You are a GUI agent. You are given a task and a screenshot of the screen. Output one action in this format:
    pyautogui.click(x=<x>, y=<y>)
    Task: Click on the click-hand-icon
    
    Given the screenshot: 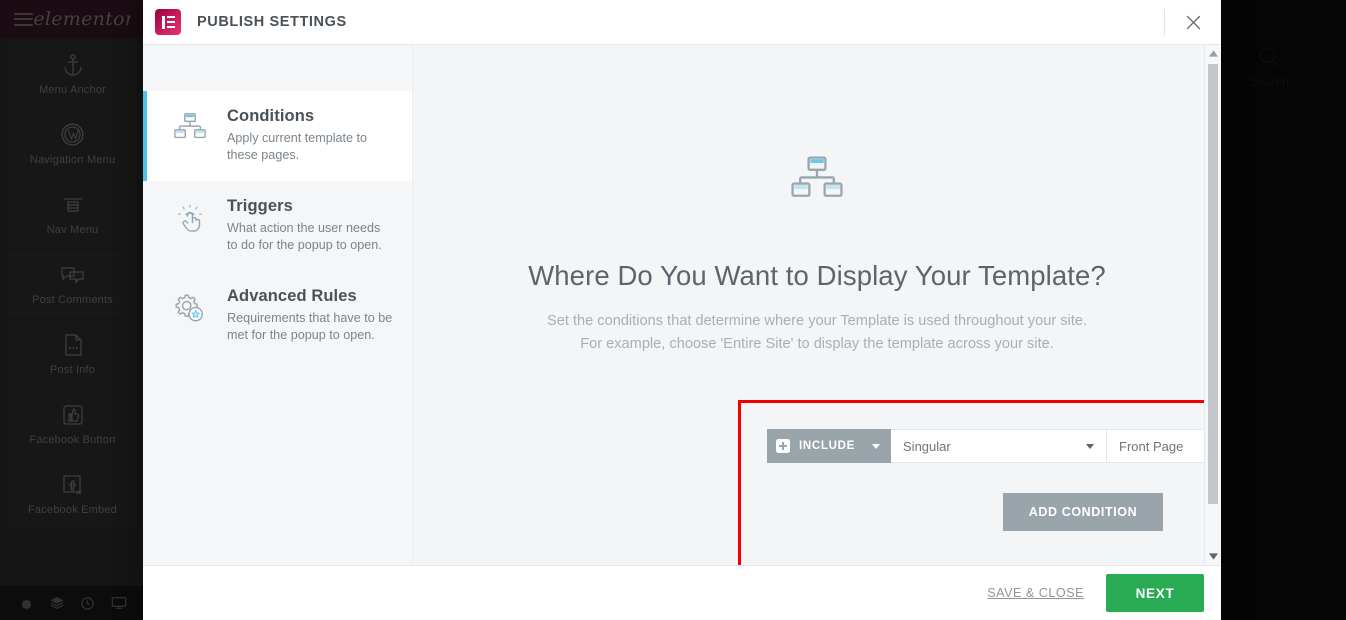 What is the action you would take?
    pyautogui.click(x=190, y=225)
    